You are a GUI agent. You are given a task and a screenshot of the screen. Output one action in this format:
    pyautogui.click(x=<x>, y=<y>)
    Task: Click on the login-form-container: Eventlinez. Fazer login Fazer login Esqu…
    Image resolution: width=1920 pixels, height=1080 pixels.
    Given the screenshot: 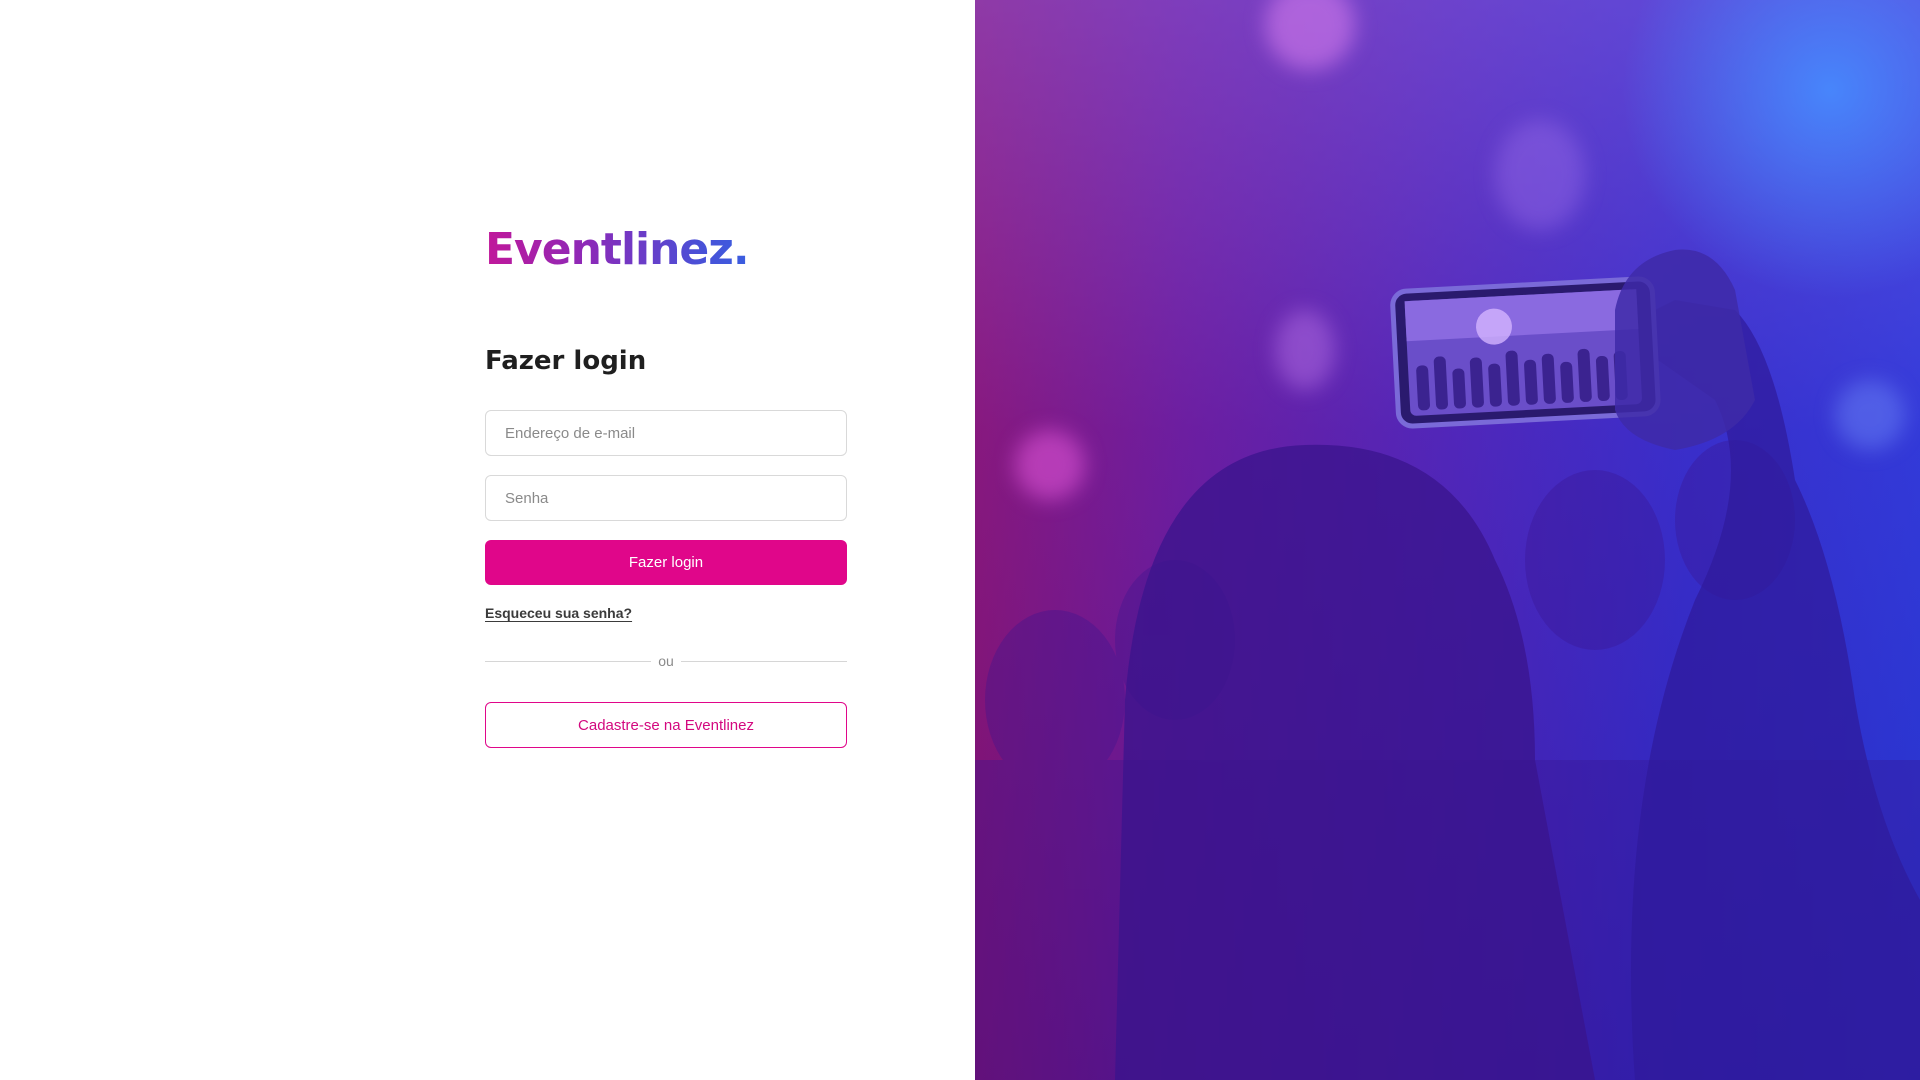 What is the action you would take?
    pyautogui.click(x=666, y=486)
    